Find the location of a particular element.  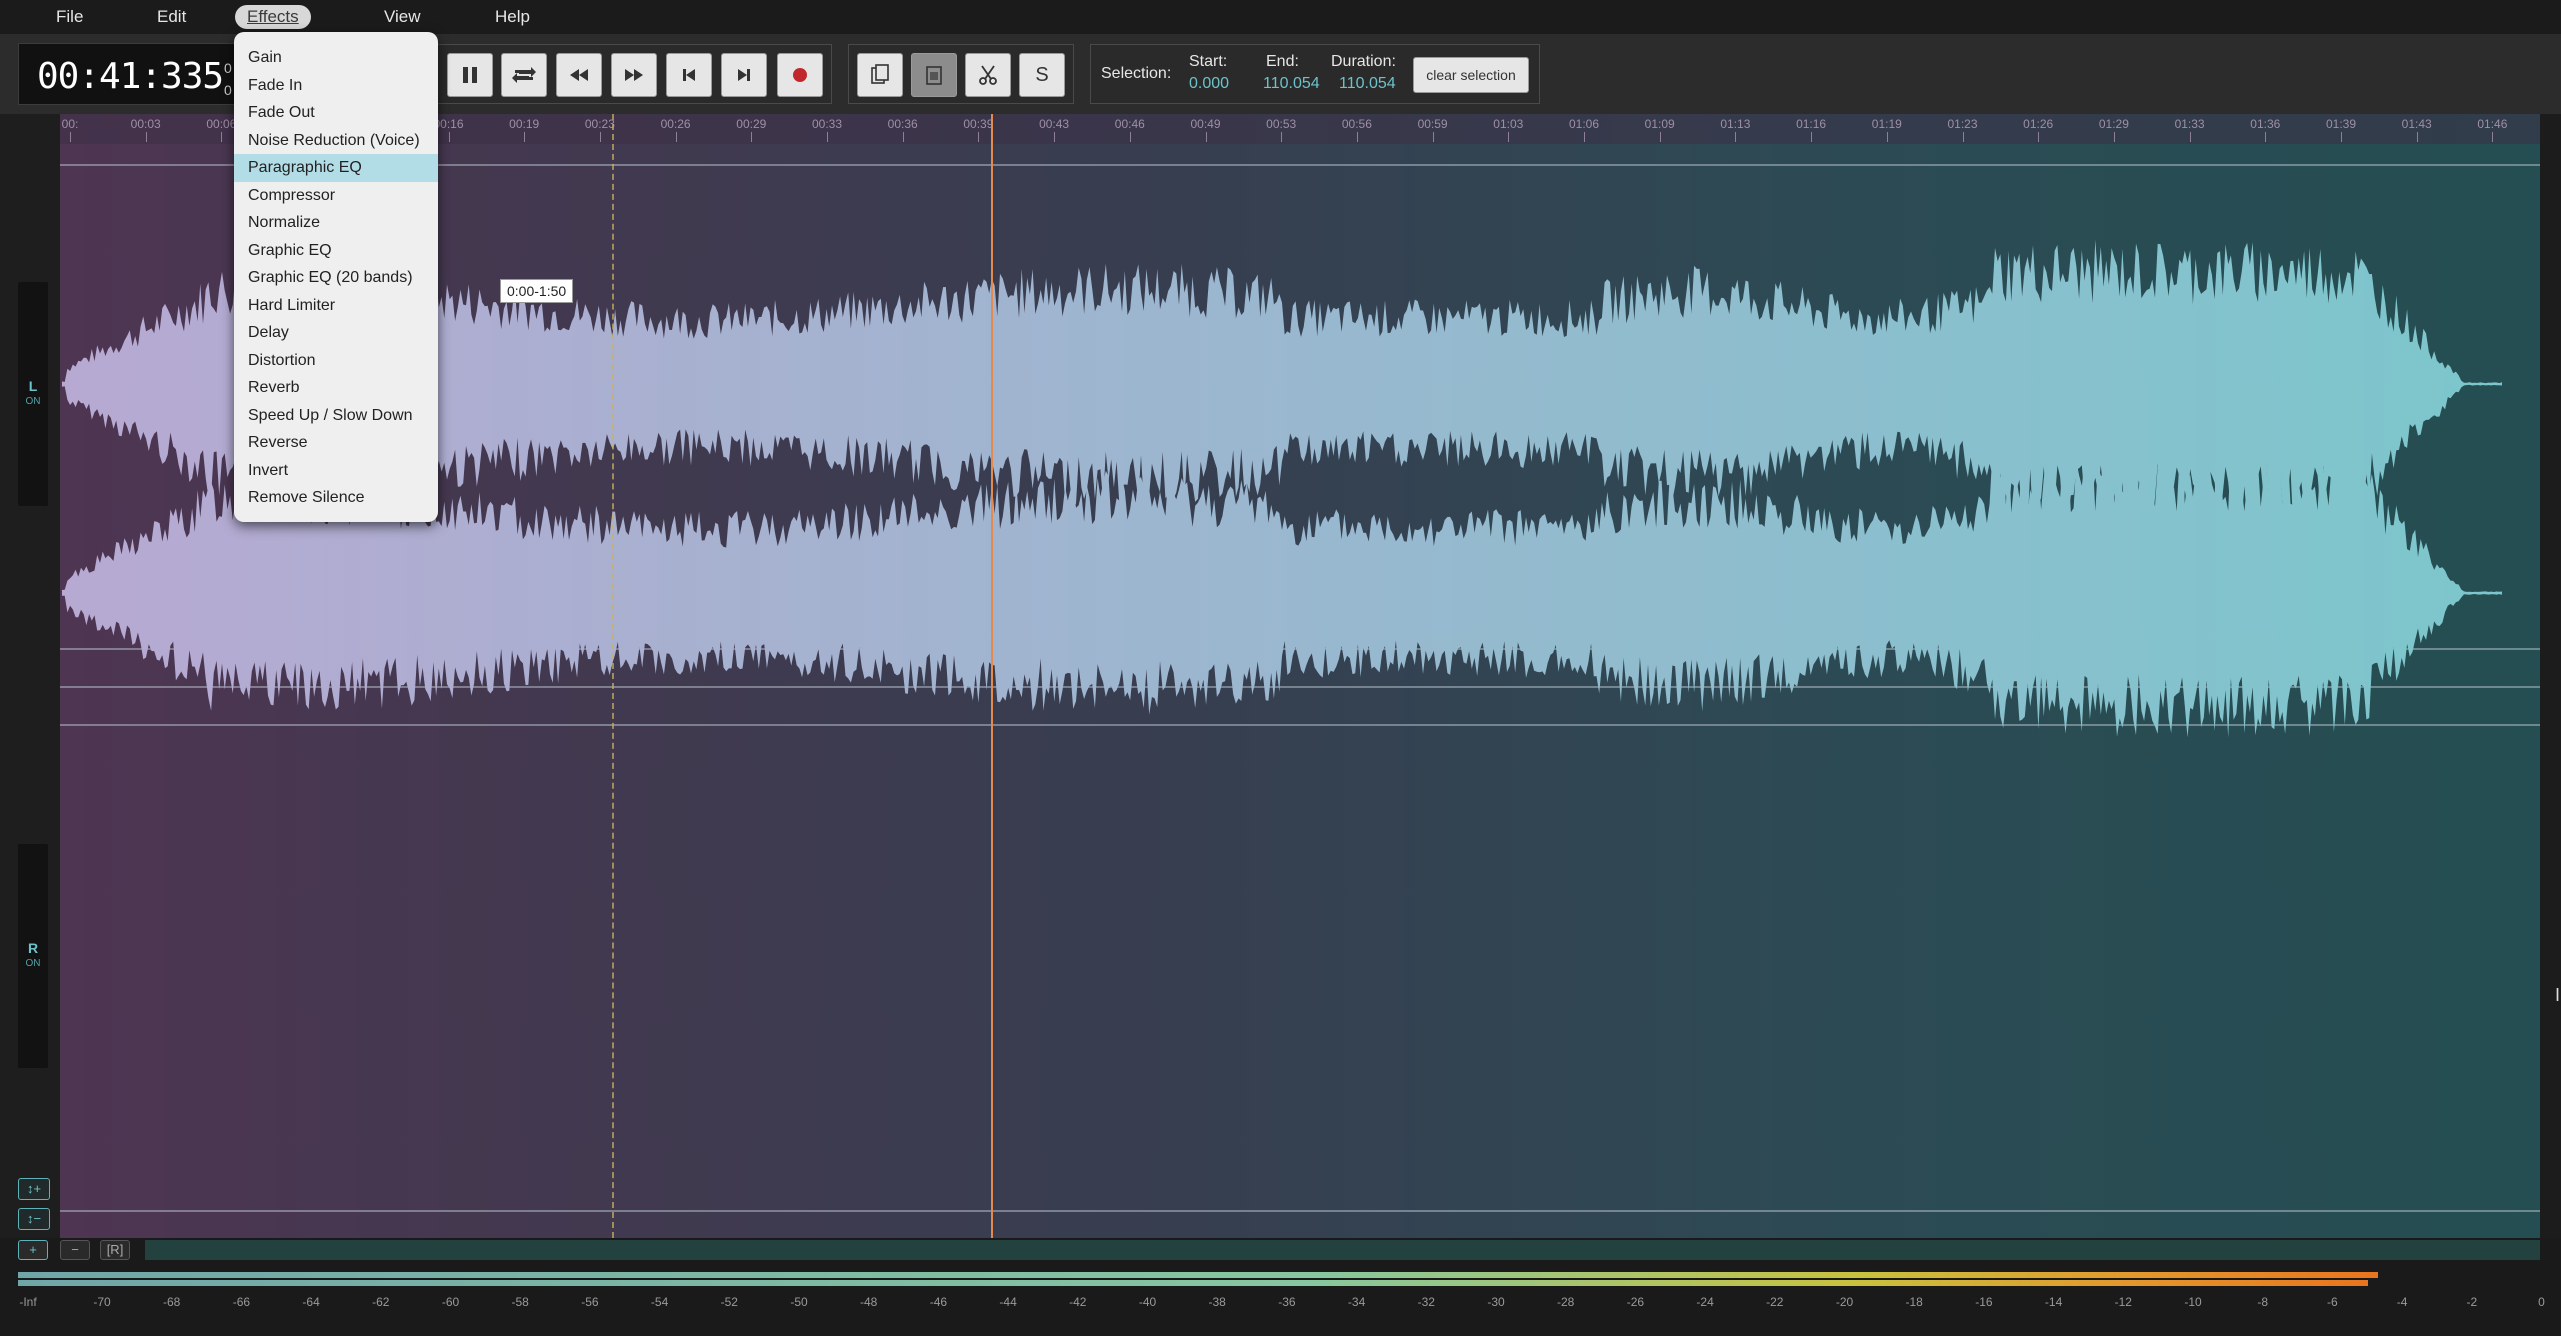

effects-menu-item: Remove Silence is located at coordinates (336, 498).